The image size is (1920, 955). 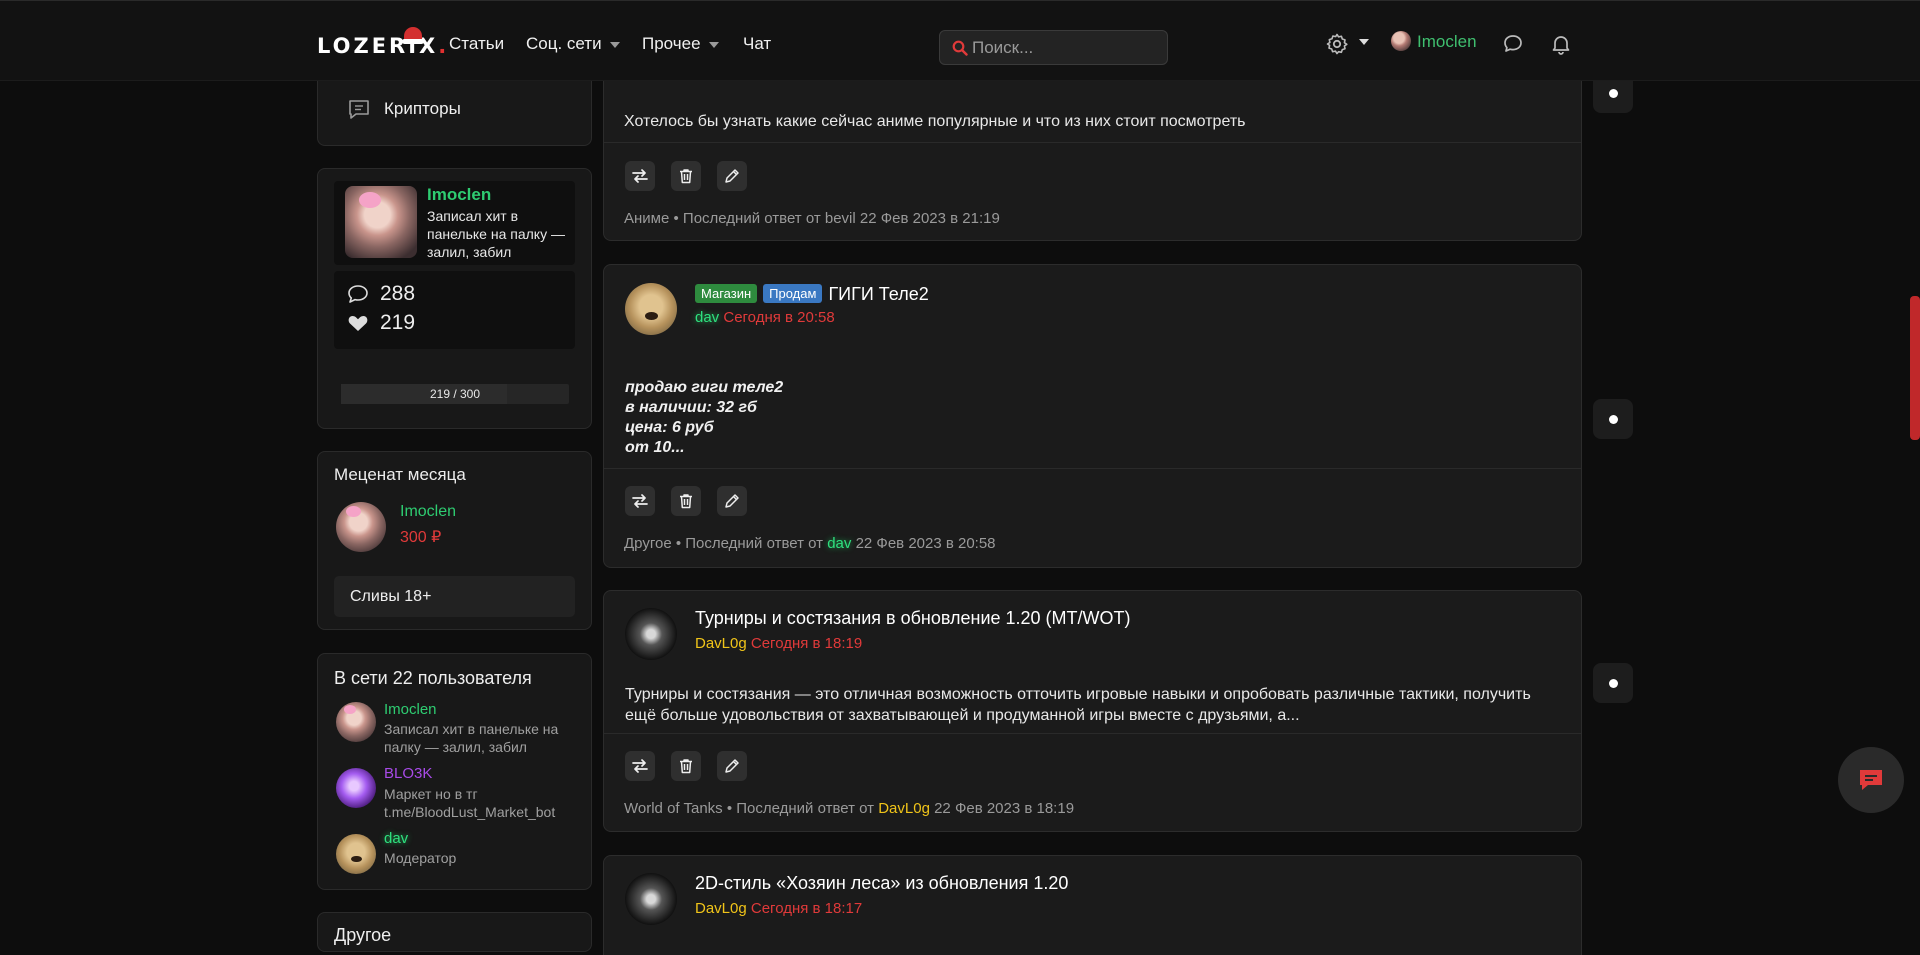 I want to click on search-input, so click(x=1067, y=48).